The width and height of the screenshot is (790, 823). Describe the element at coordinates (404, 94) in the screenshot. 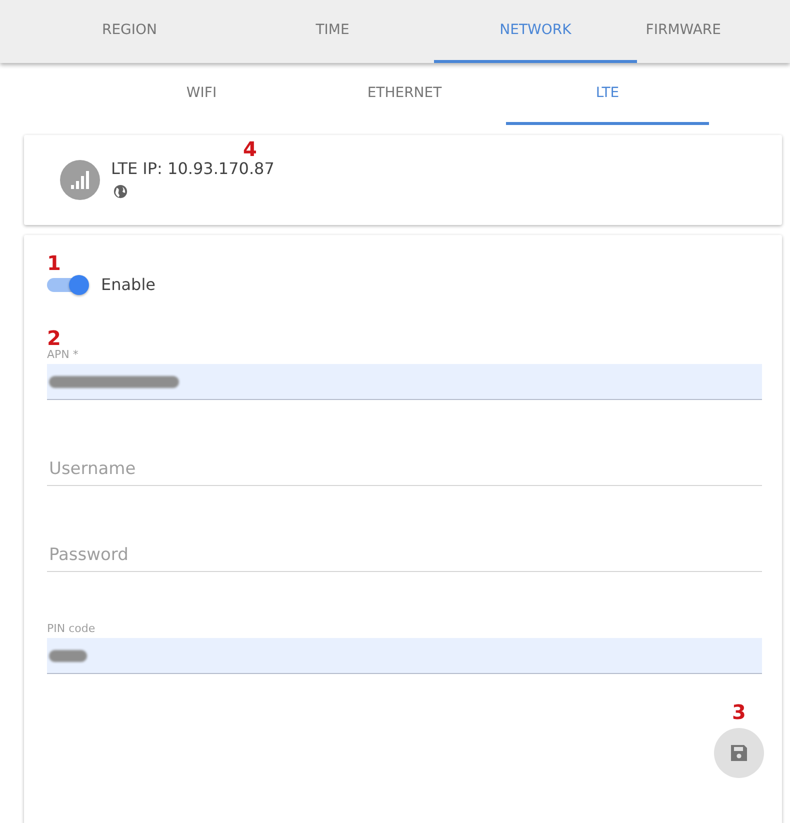

I see `tab: ETHERNET` at that location.